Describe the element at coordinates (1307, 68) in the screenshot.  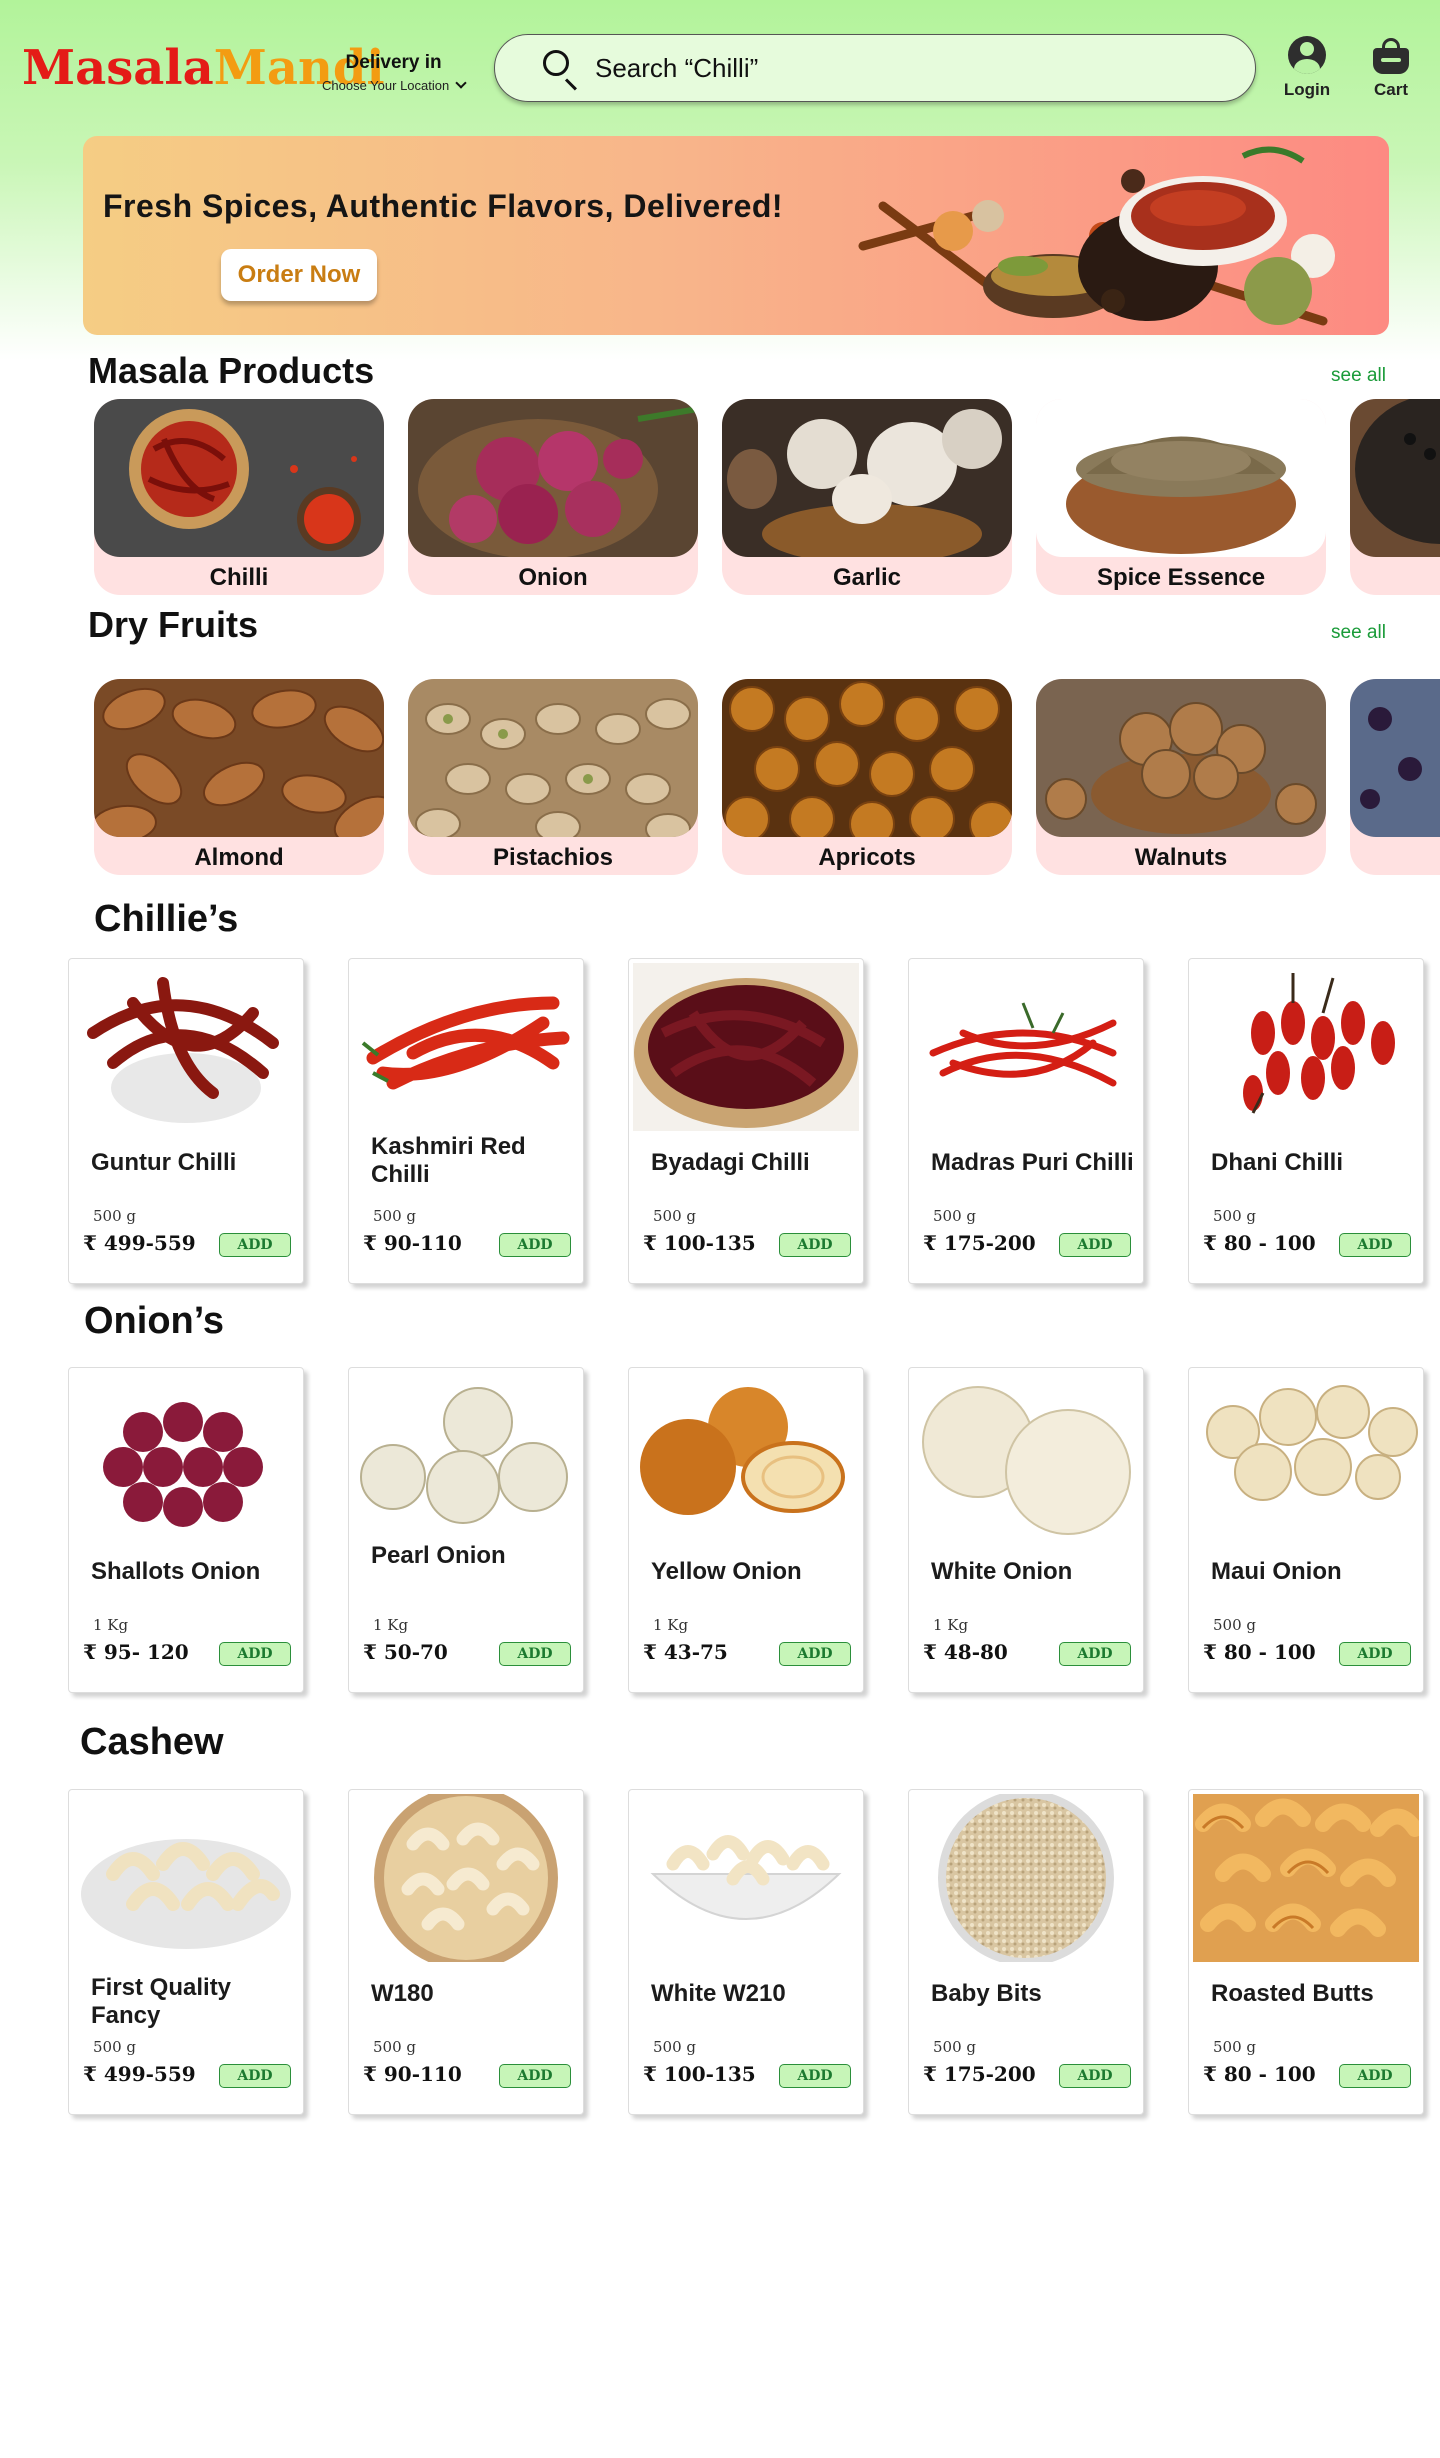
I see `login-button: Login` at that location.